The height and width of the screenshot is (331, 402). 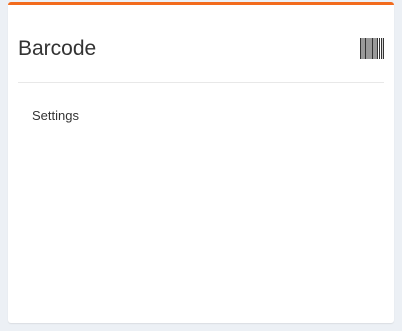 What do you see at coordinates (57, 48) in the screenshot?
I see `card-title: Barcode` at bounding box center [57, 48].